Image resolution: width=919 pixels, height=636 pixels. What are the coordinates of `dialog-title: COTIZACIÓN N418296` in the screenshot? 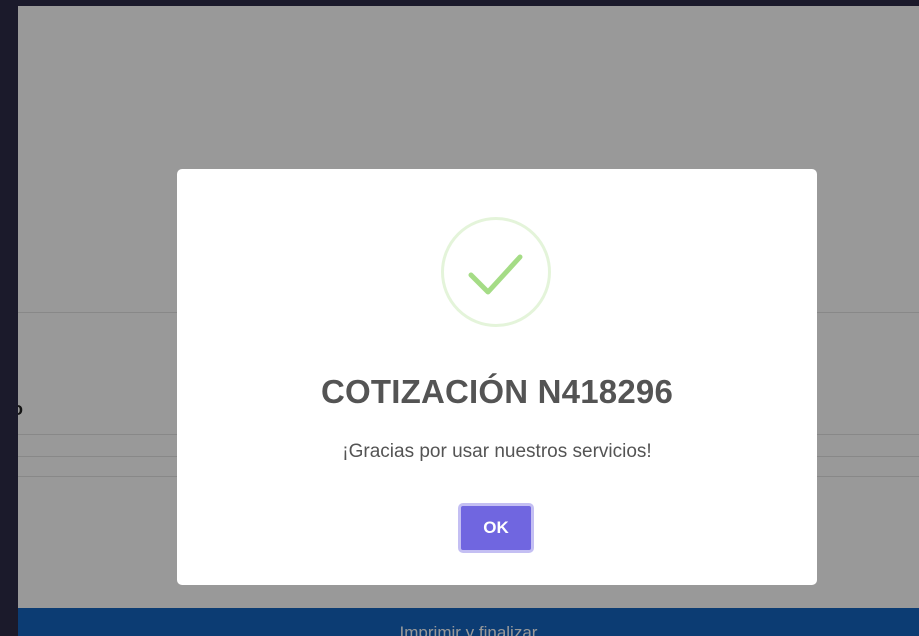 It's located at (497, 391).